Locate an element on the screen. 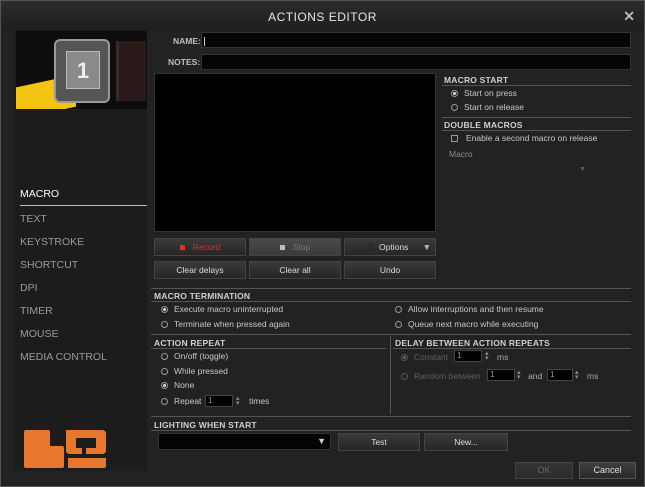  execute-uninterrupted-radio: Execute macro uninterrupted is located at coordinates (222, 309).